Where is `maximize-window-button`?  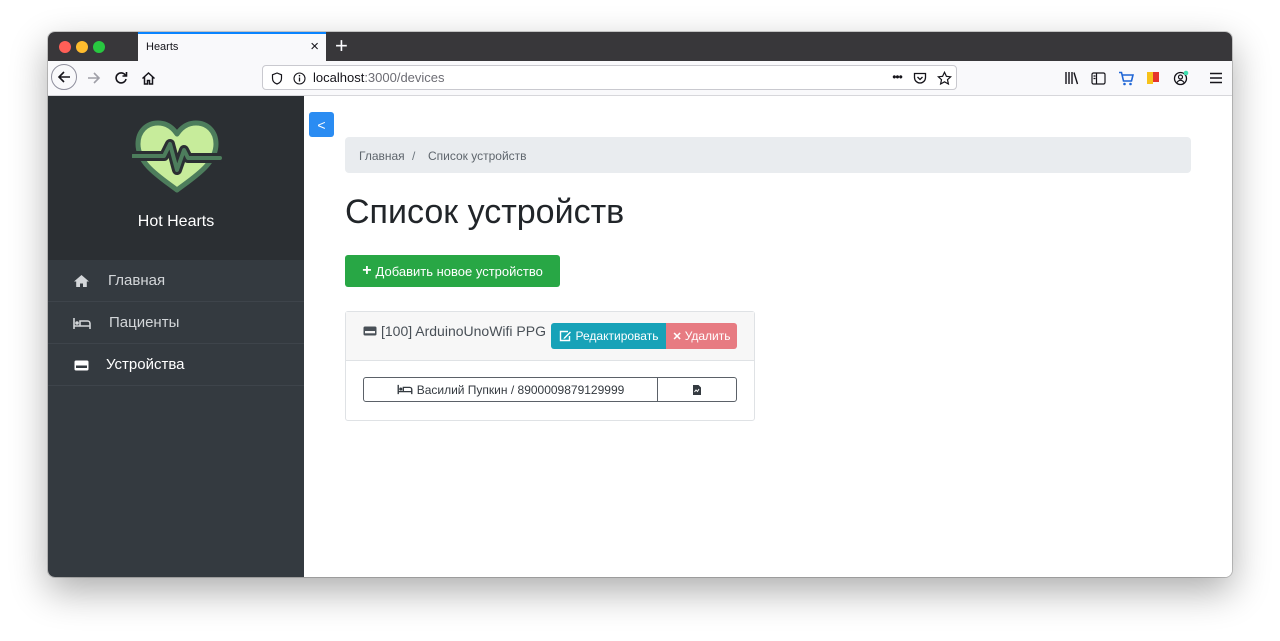 maximize-window-button is located at coordinates (99, 47).